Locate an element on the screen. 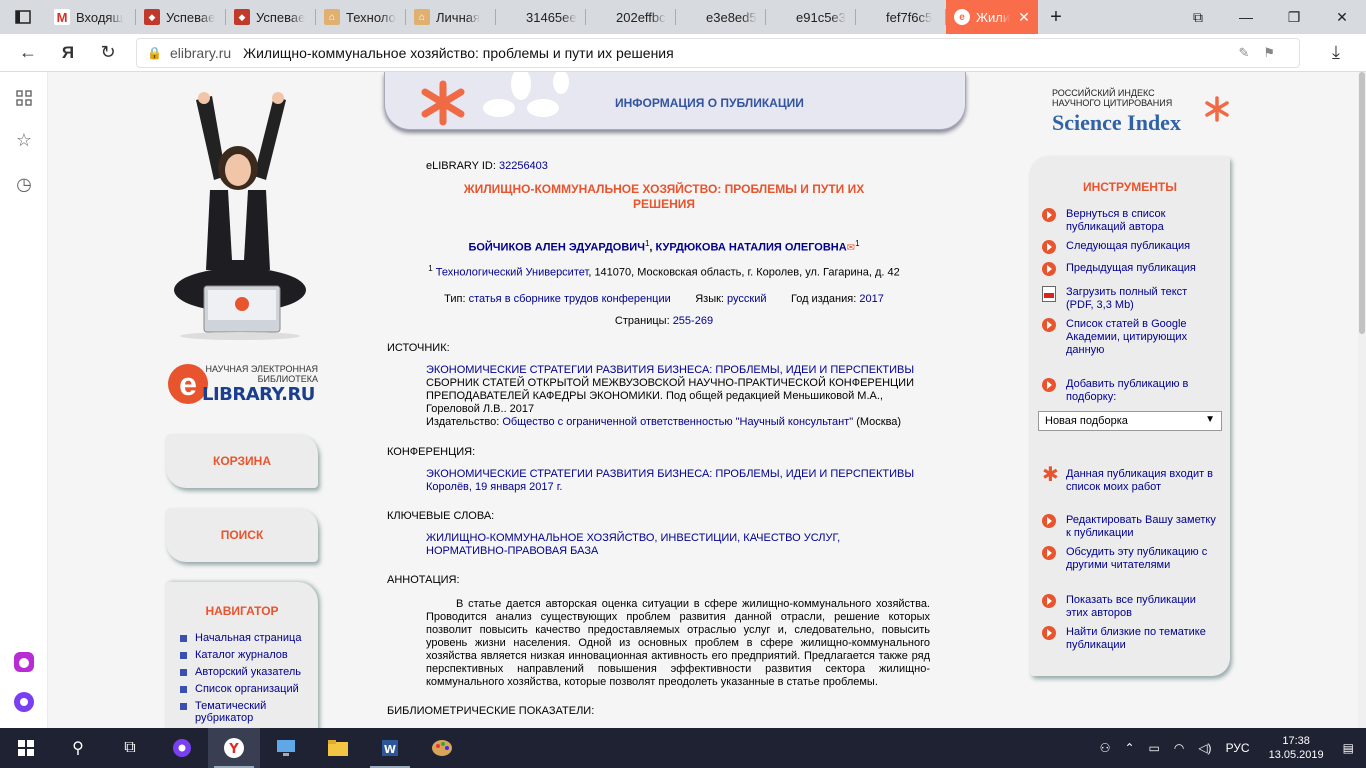  tab-list-icon is located at coordinates (23, 17).